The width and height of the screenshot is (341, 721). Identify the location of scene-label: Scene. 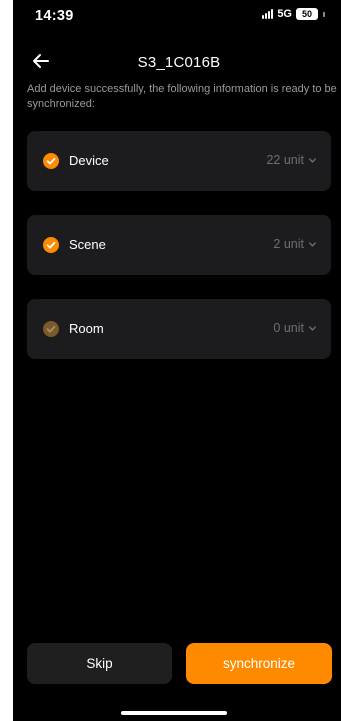
(87, 244).